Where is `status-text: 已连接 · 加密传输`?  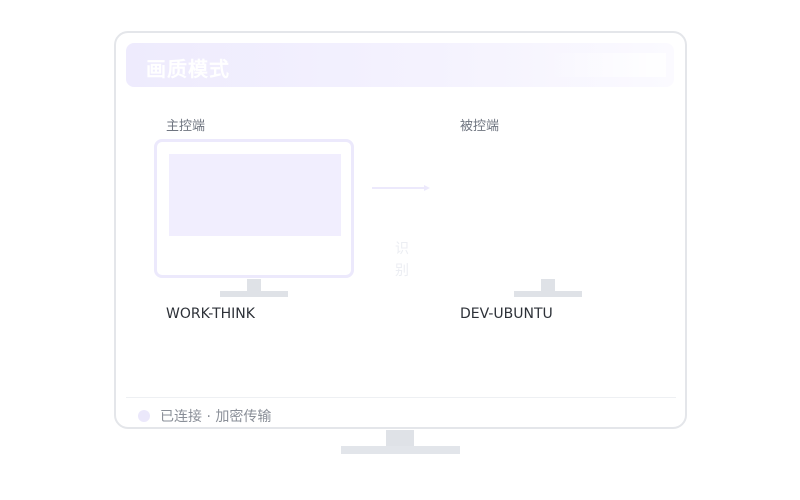 status-text: 已连接 · 加密传输 is located at coordinates (216, 417).